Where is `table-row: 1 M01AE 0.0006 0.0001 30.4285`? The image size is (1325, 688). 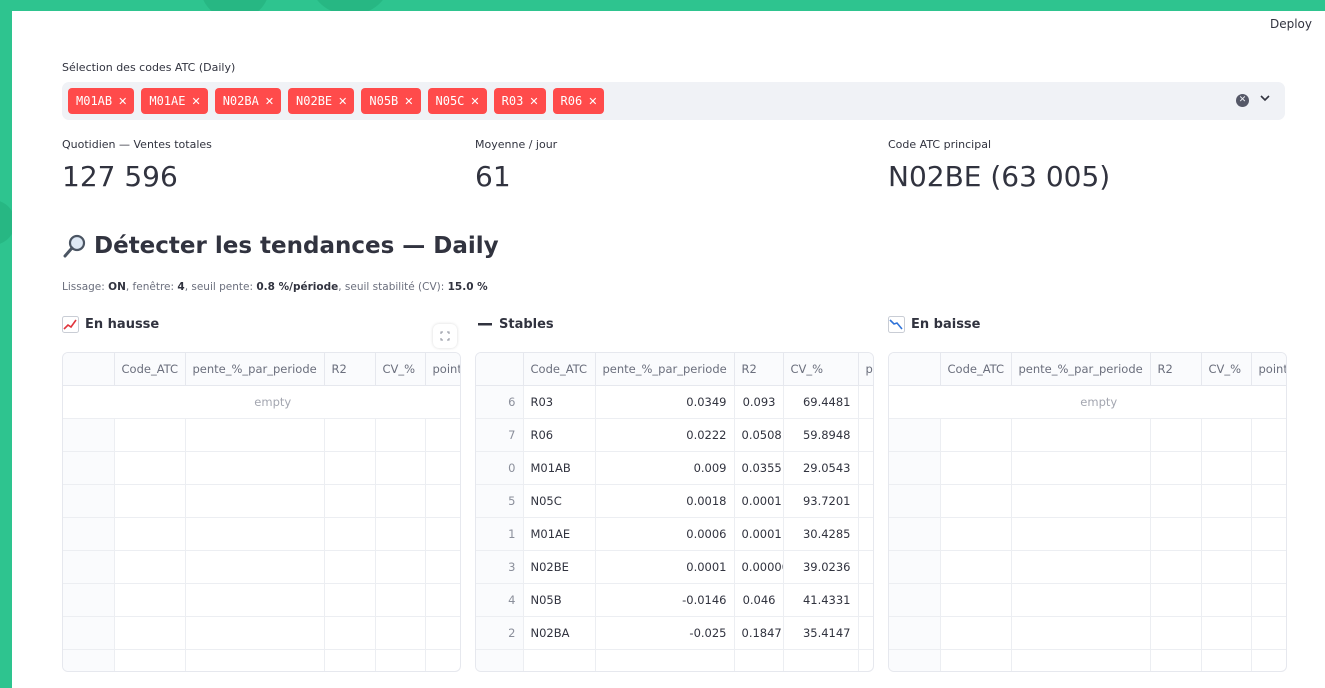 table-row: 1 M01AE 0.0006 0.0001 30.4285 is located at coordinates (674, 534).